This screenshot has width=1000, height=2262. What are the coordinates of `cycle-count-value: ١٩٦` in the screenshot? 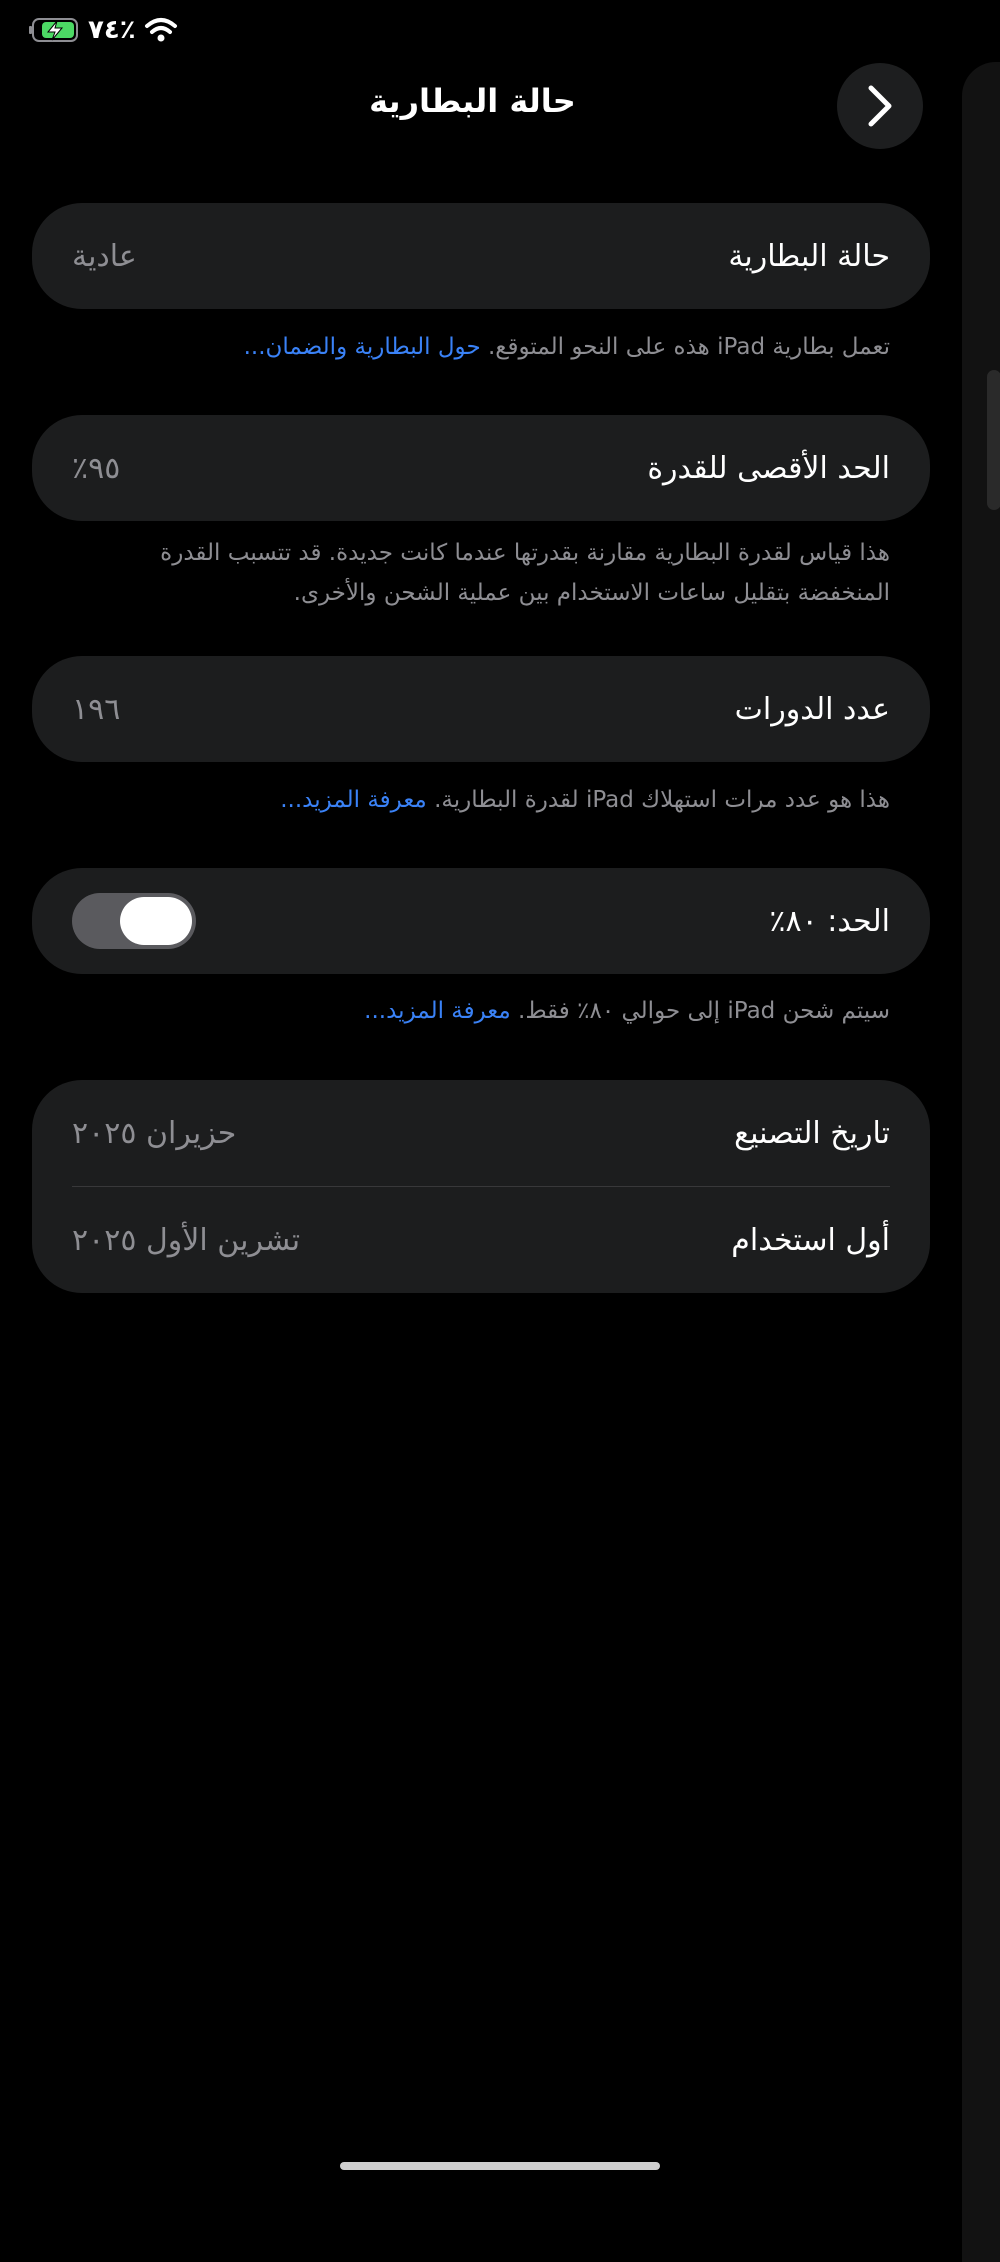 It's located at (96, 709).